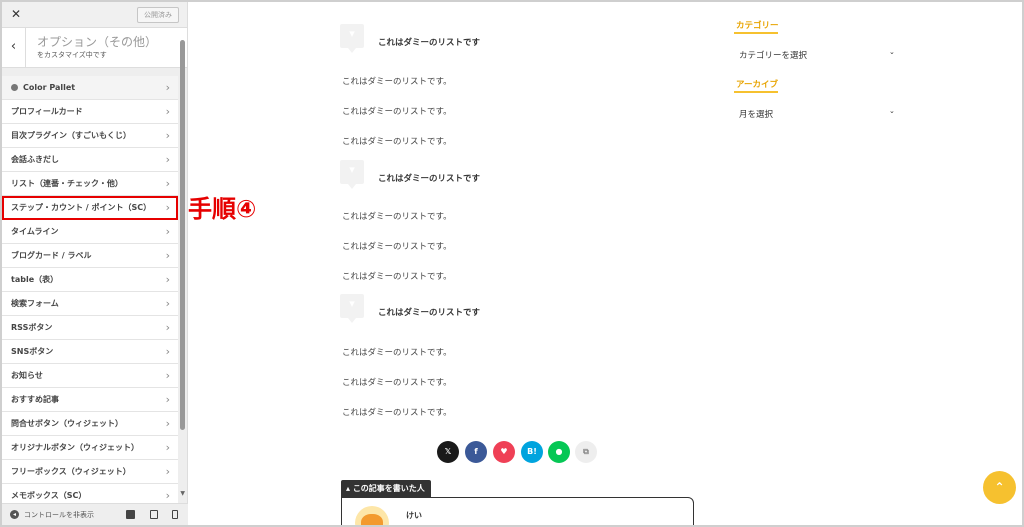  What do you see at coordinates (429, 43) in the screenshot?
I see `list-title: これはダミーのリストです` at bounding box center [429, 43].